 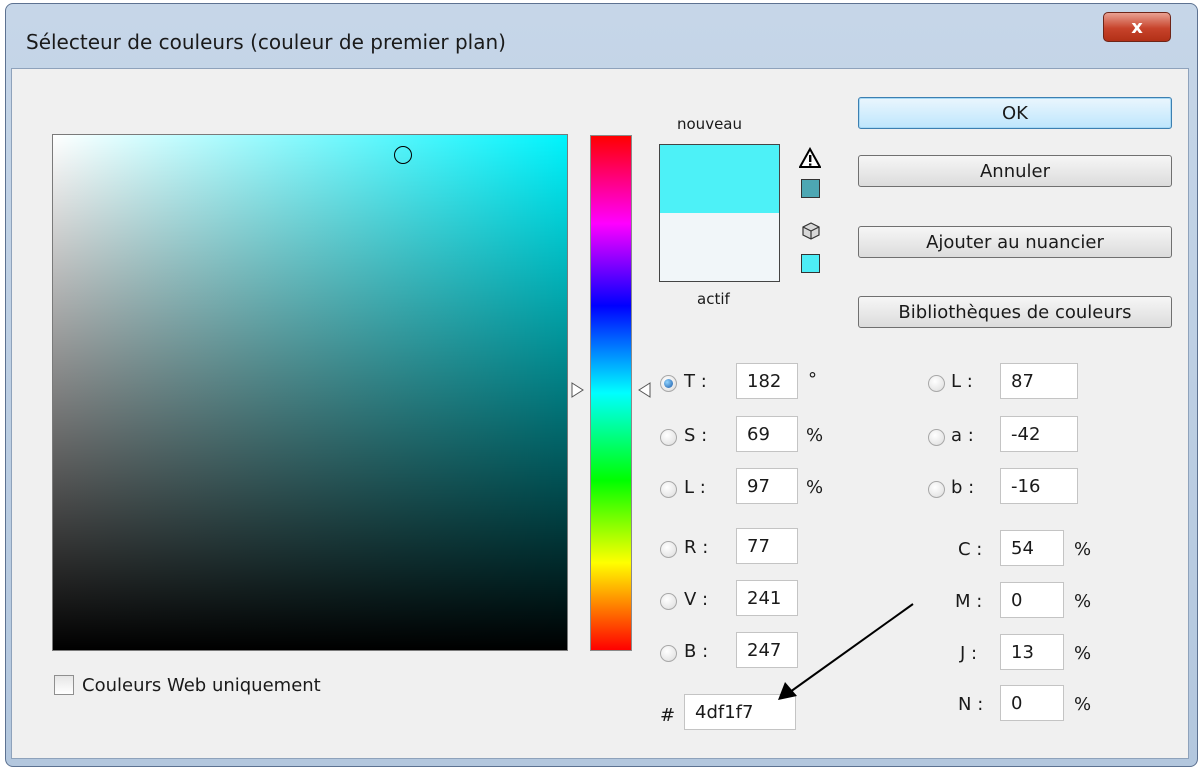 I want to click on ok-button: OK, so click(x=1015, y=113).